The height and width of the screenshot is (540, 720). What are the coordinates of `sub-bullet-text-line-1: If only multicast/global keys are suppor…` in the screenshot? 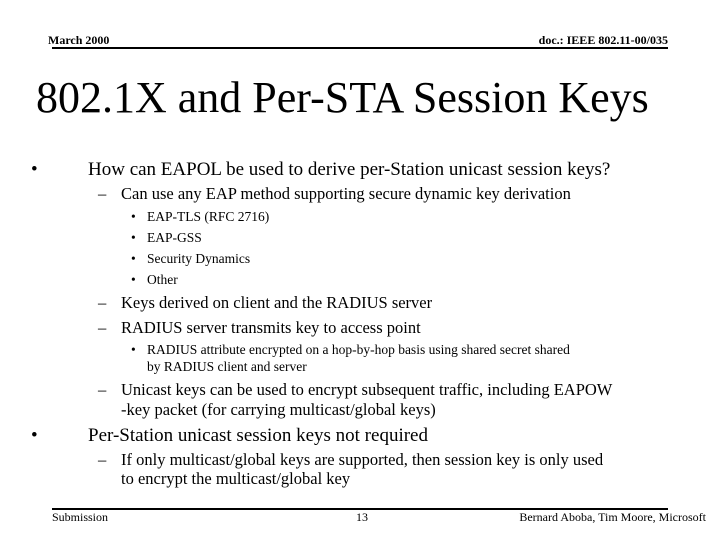 It's located at (362, 459).